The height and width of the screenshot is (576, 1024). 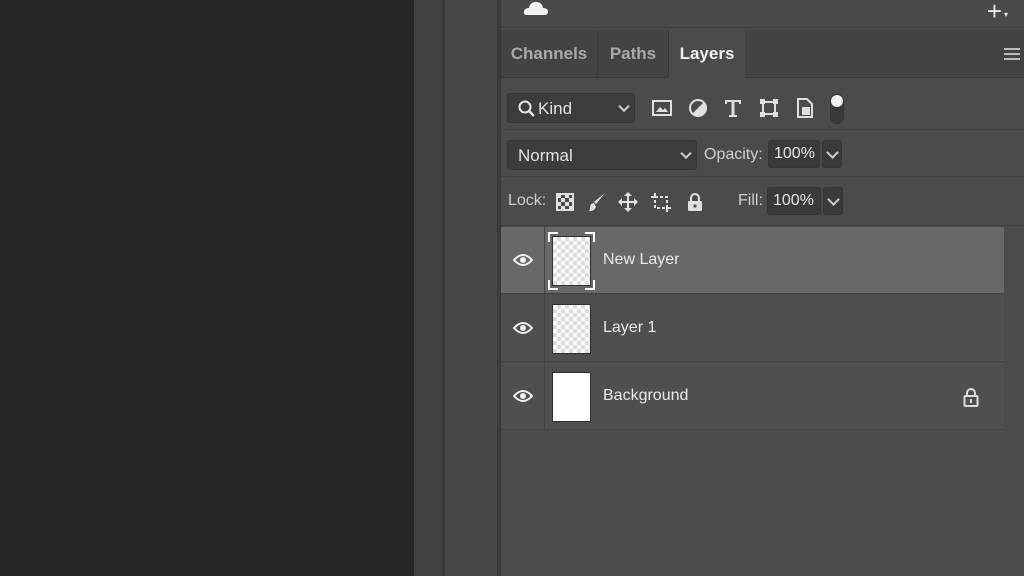 I want to click on lock-row: Lock: Fill: 100%, so click(x=762, y=202).